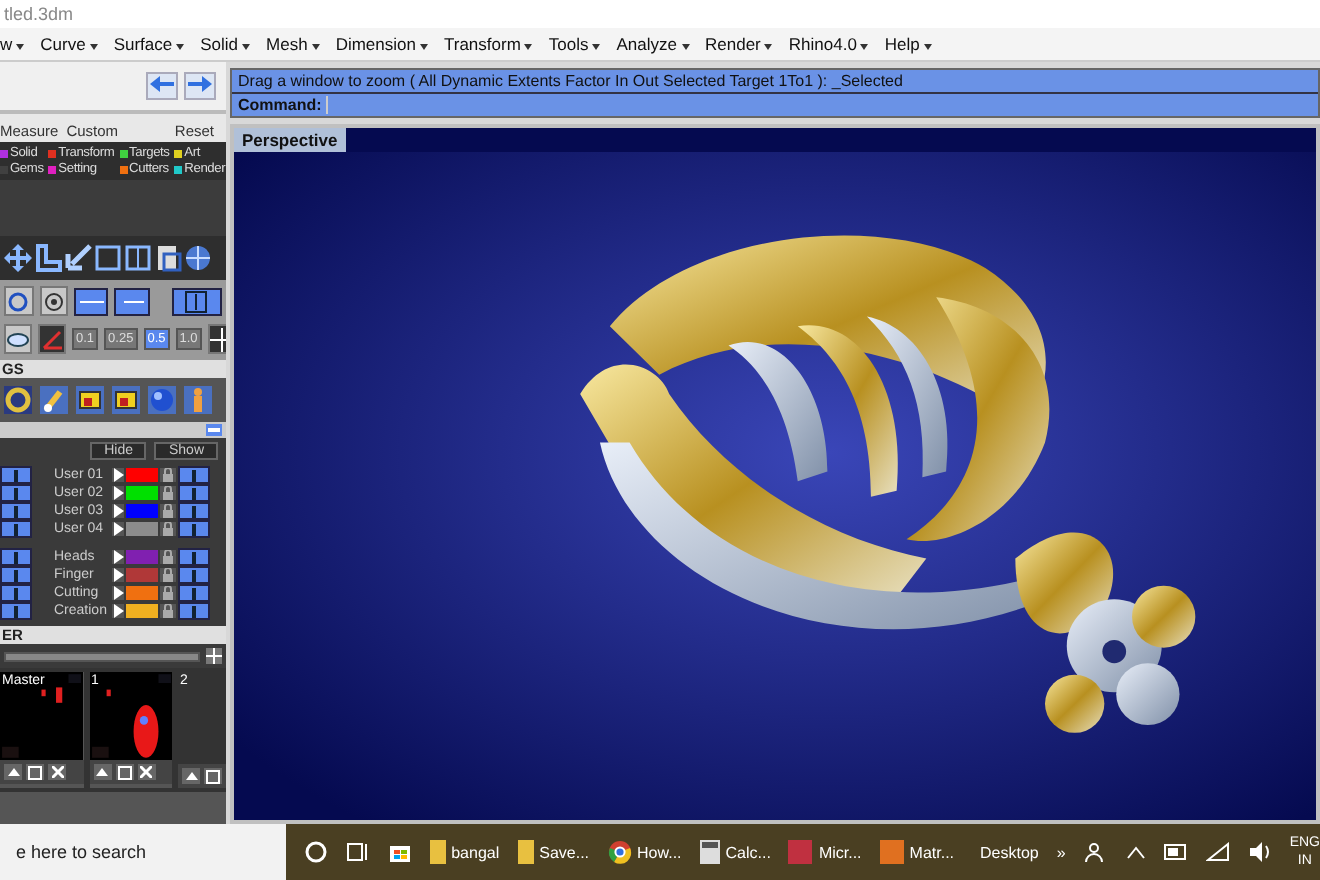 This screenshot has height=880, width=1320. What do you see at coordinates (739, 44) in the screenshot?
I see `menu-item: Render` at bounding box center [739, 44].